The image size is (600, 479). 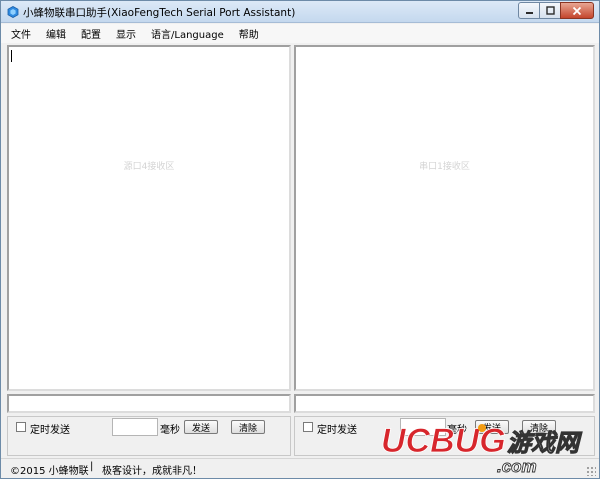 I want to click on maximize-icon, so click(x=550, y=10).